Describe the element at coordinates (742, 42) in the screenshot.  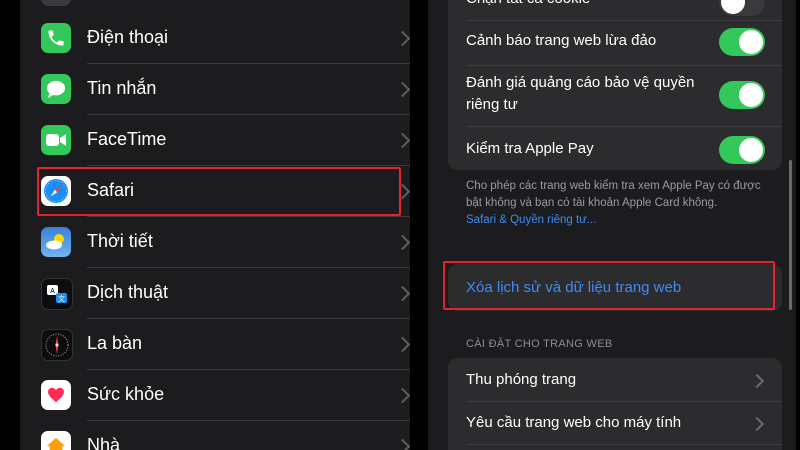
I see `fraud-warning-toggle` at that location.